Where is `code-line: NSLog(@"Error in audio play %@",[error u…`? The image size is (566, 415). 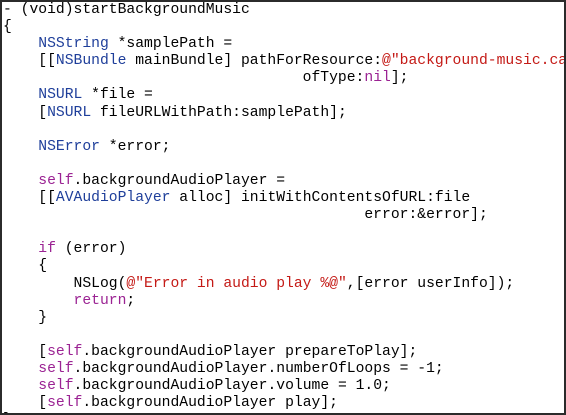 code-line: NSLog(@"Error in audio play %@",[error u… is located at coordinates (283, 284).